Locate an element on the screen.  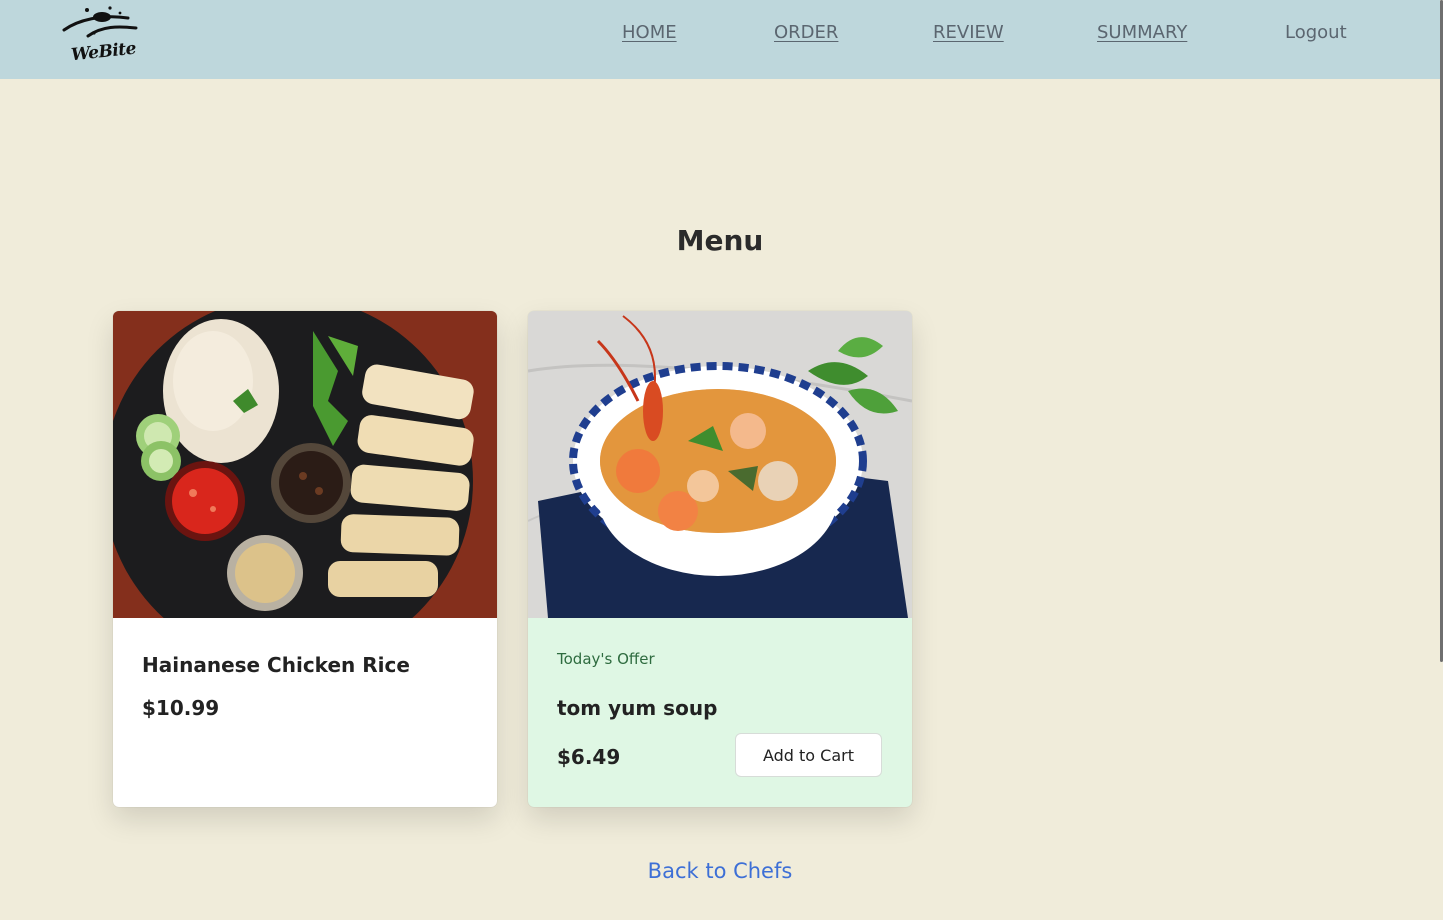
logout-link: Logout is located at coordinates (1316, 32).